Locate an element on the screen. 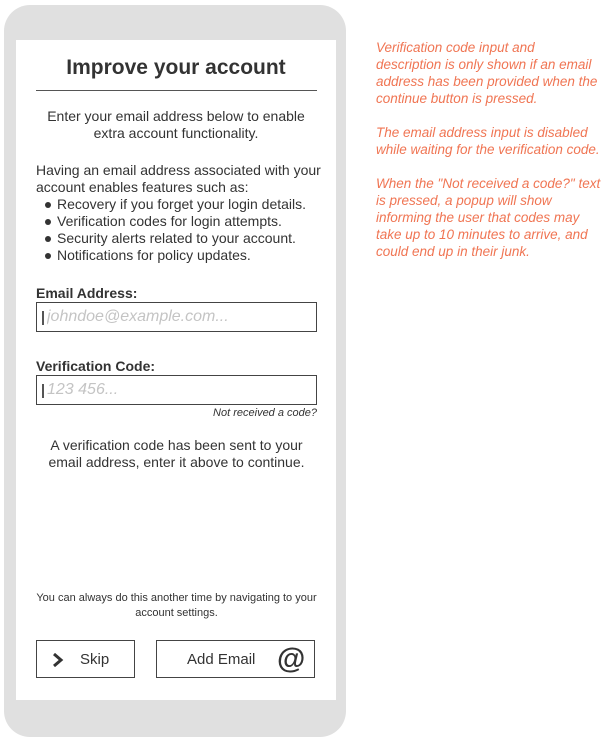  add-email-button-label: Add Email is located at coordinates (221, 659).